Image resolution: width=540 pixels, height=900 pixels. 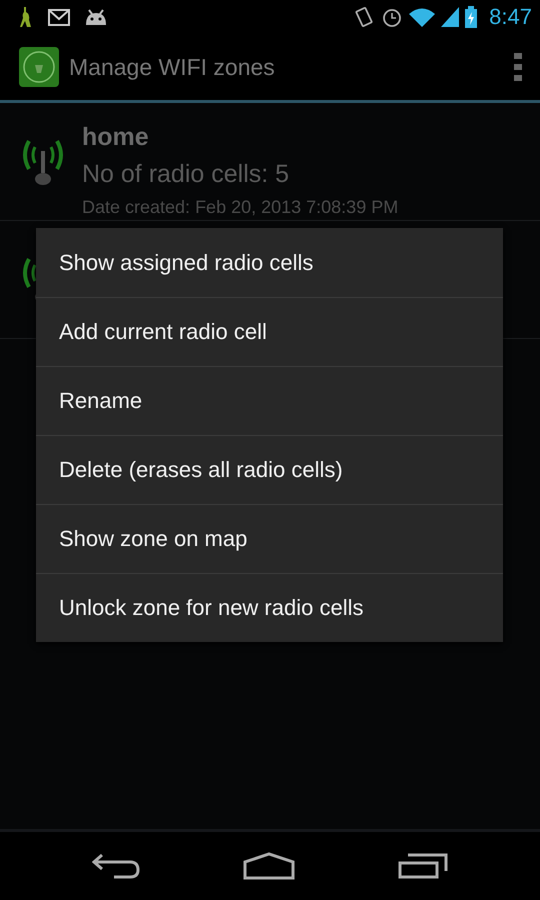 What do you see at coordinates (269, 469) in the screenshot?
I see `menu-item: Delete (erases all radio cells)` at bounding box center [269, 469].